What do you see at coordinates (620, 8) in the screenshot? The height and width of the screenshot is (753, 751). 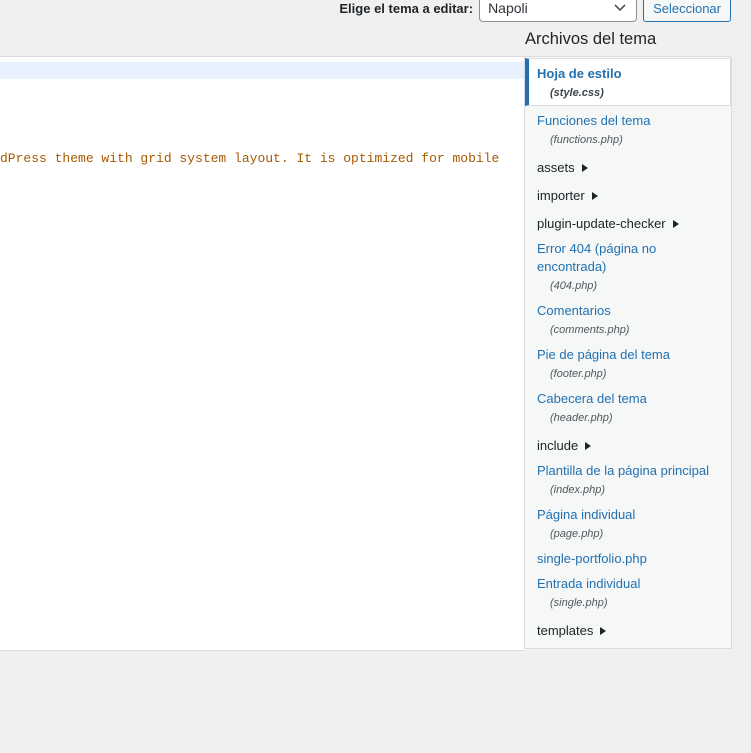 I see `chevron-down-icon` at bounding box center [620, 8].